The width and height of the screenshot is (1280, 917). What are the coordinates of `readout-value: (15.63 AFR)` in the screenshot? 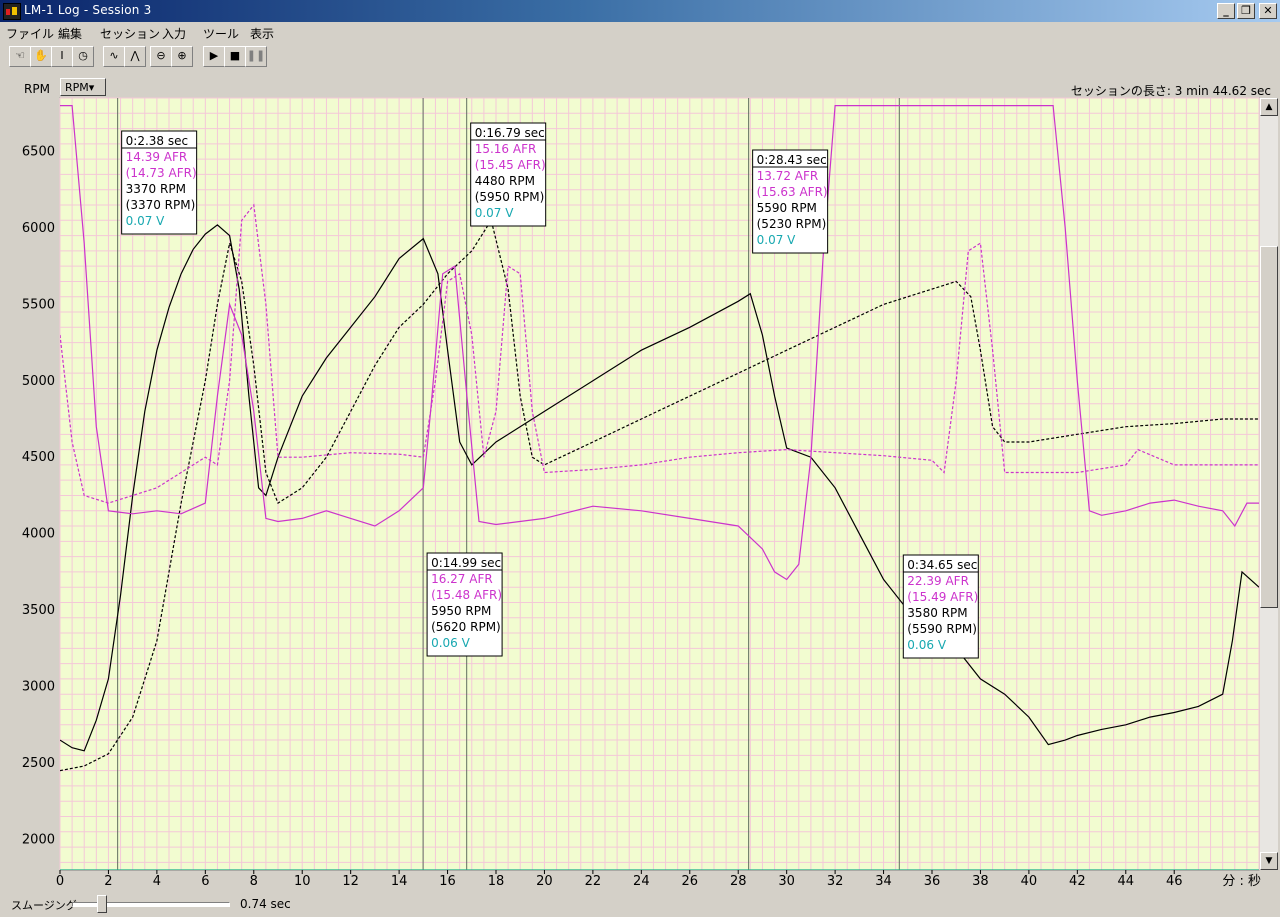 It's located at (792, 192).